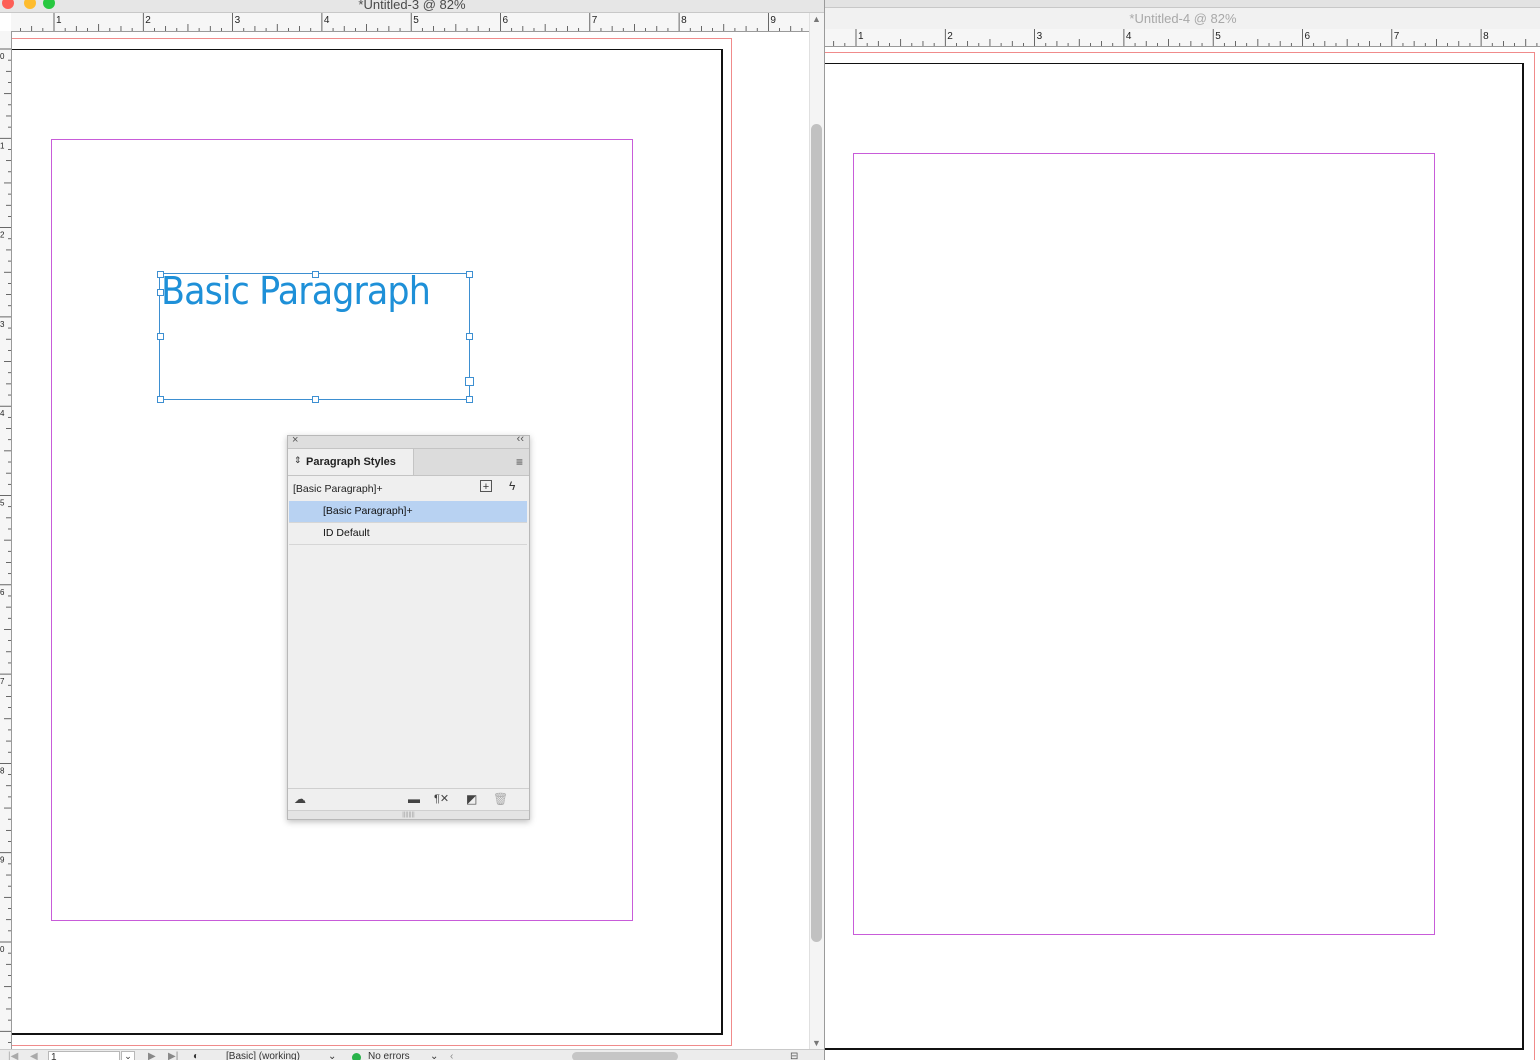 The height and width of the screenshot is (1060, 1540). What do you see at coordinates (128, 1055) in the screenshot?
I see `page-dropdown-icon: ⌄` at bounding box center [128, 1055].